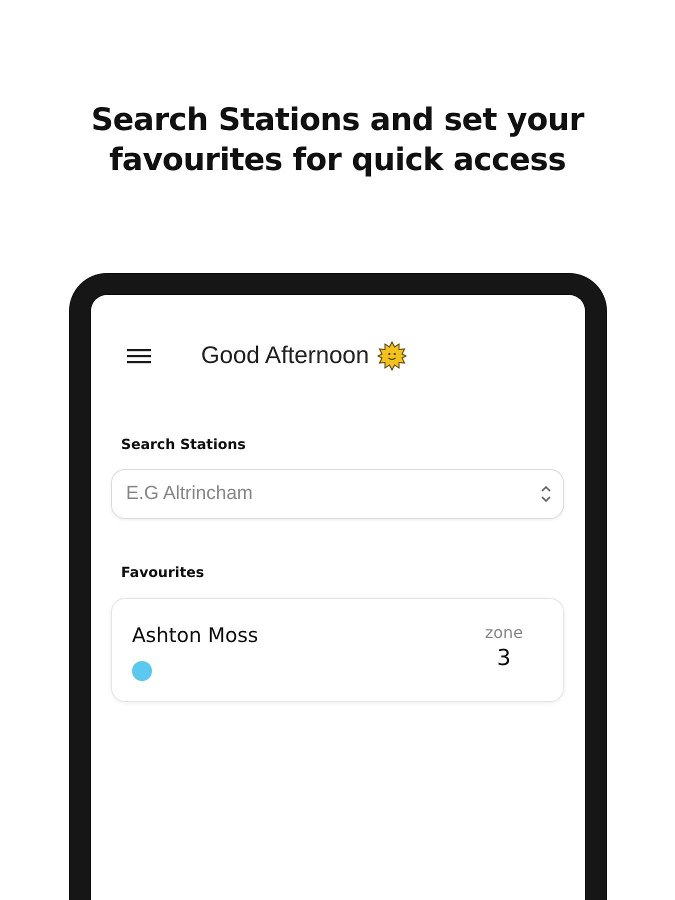  Describe the element at coordinates (184, 445) in the screenshot. I see `search-label: Search Stations` at that location.